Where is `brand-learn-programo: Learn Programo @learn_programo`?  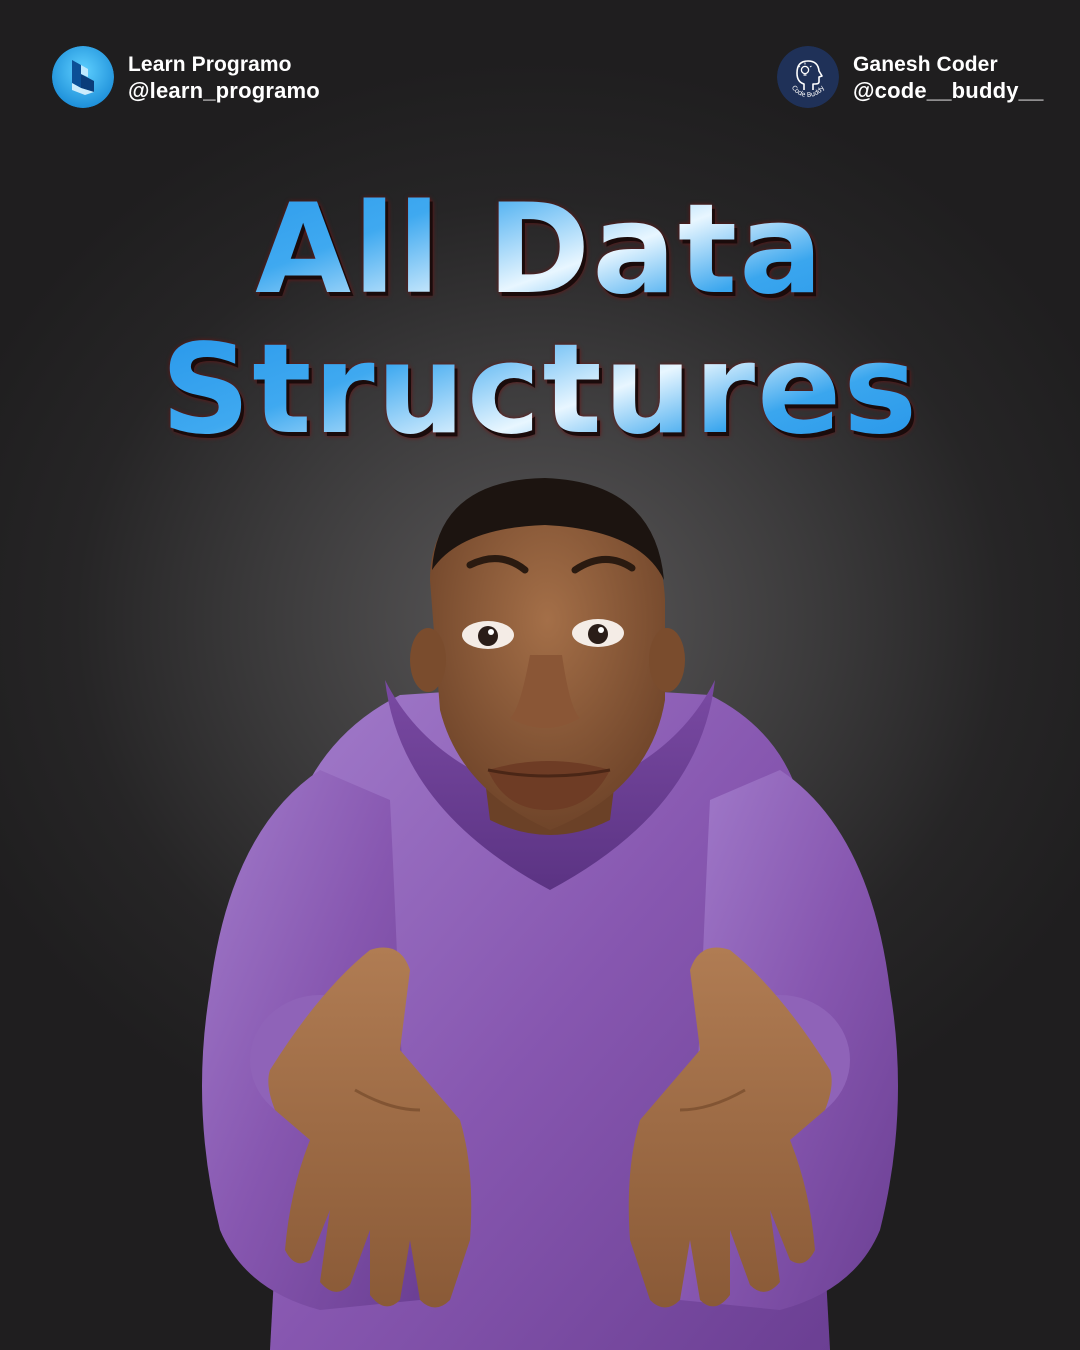 brand-learn-programo: Learn Programo @learn_programo is located at coordinates (186, 77).